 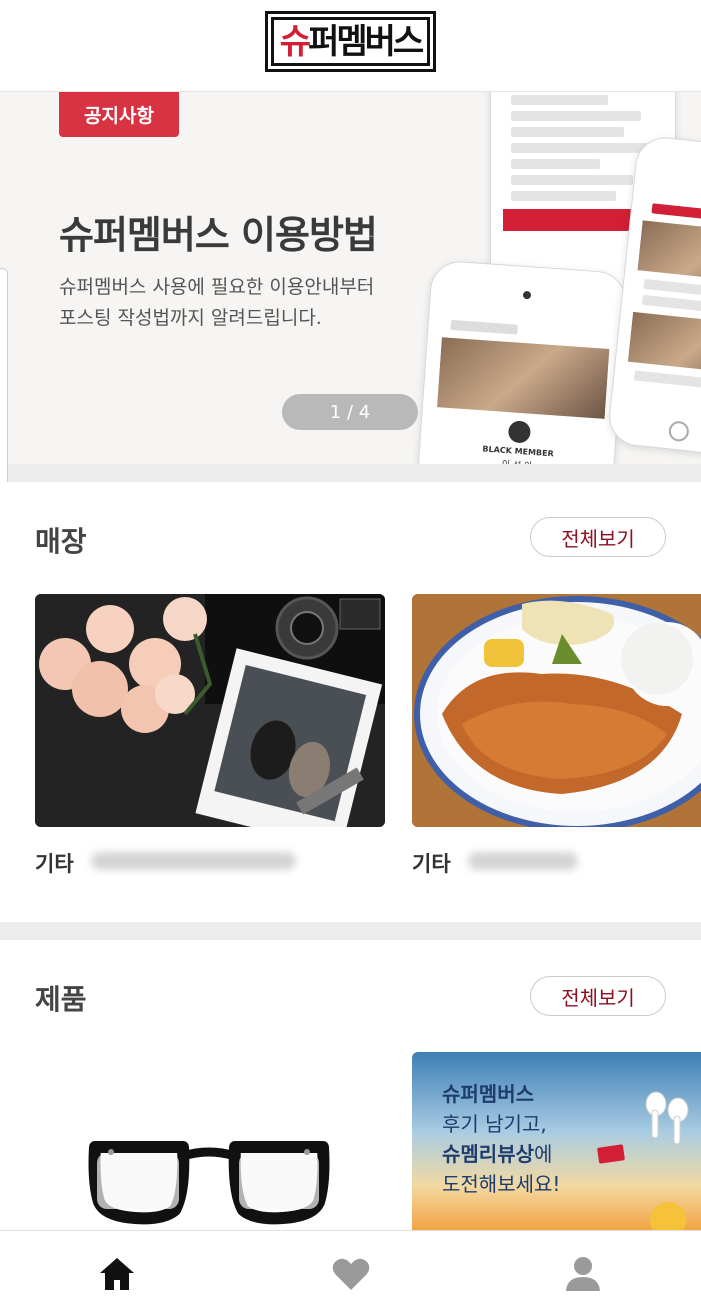 What do you see at coordinates (249, 303) in the screenshot?
I see `banner-description: 슈퍼멤버스 사용에 필요한 이용안내부터 포스팅 작성법까지 알려드립니다.` at bounding box center [249, 303].